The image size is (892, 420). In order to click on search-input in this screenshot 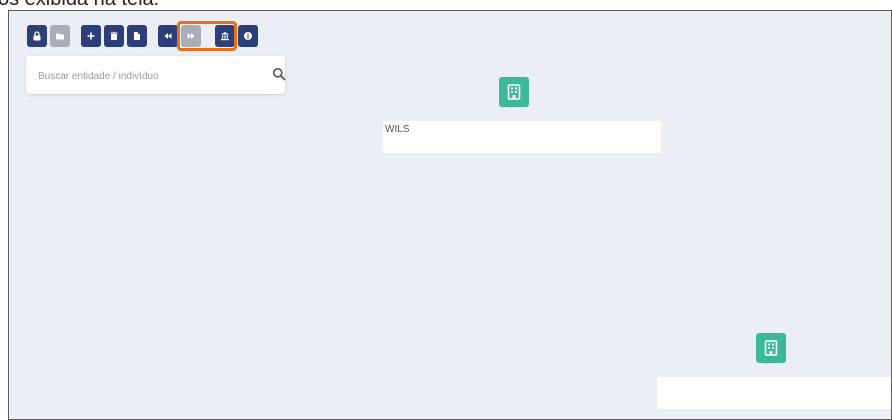, I will do `click(138, 76)`.